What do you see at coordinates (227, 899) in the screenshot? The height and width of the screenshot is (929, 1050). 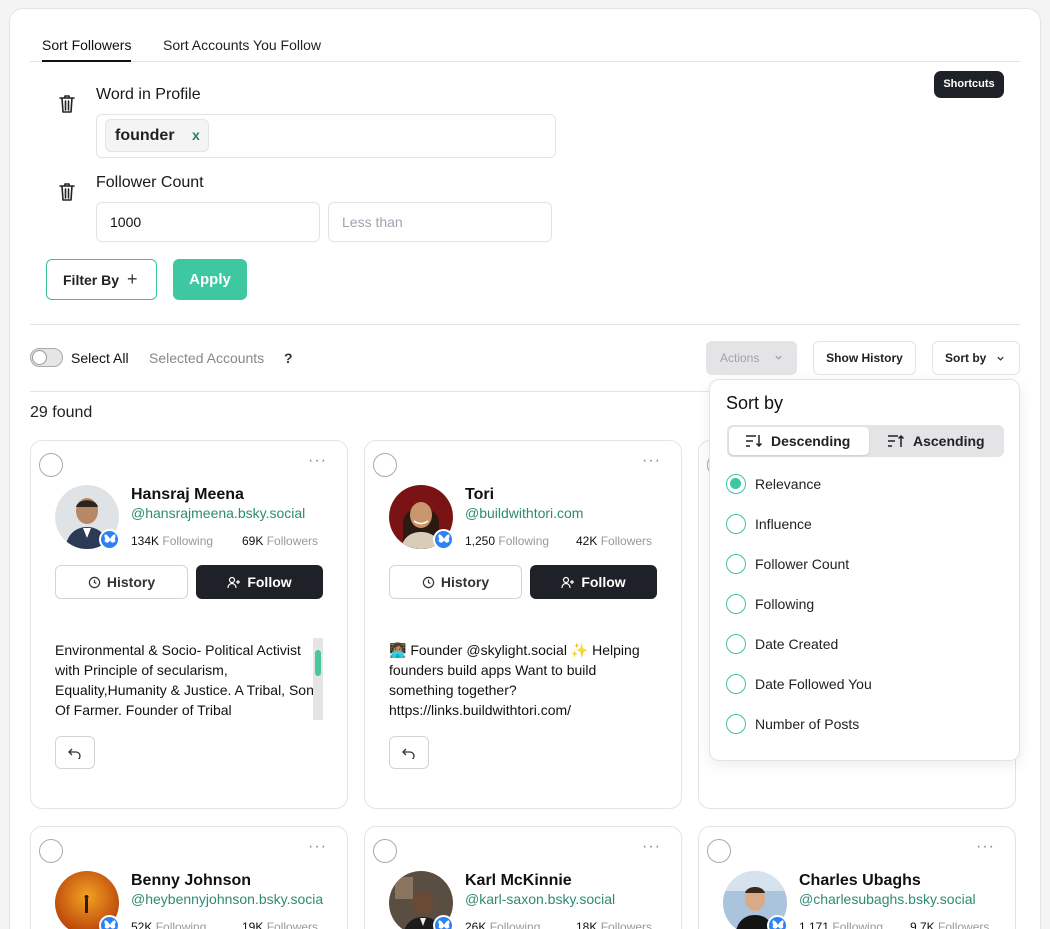 I see `account-handle: @heybennyjohnson.bsky.social` at bounding box center [227, 899].